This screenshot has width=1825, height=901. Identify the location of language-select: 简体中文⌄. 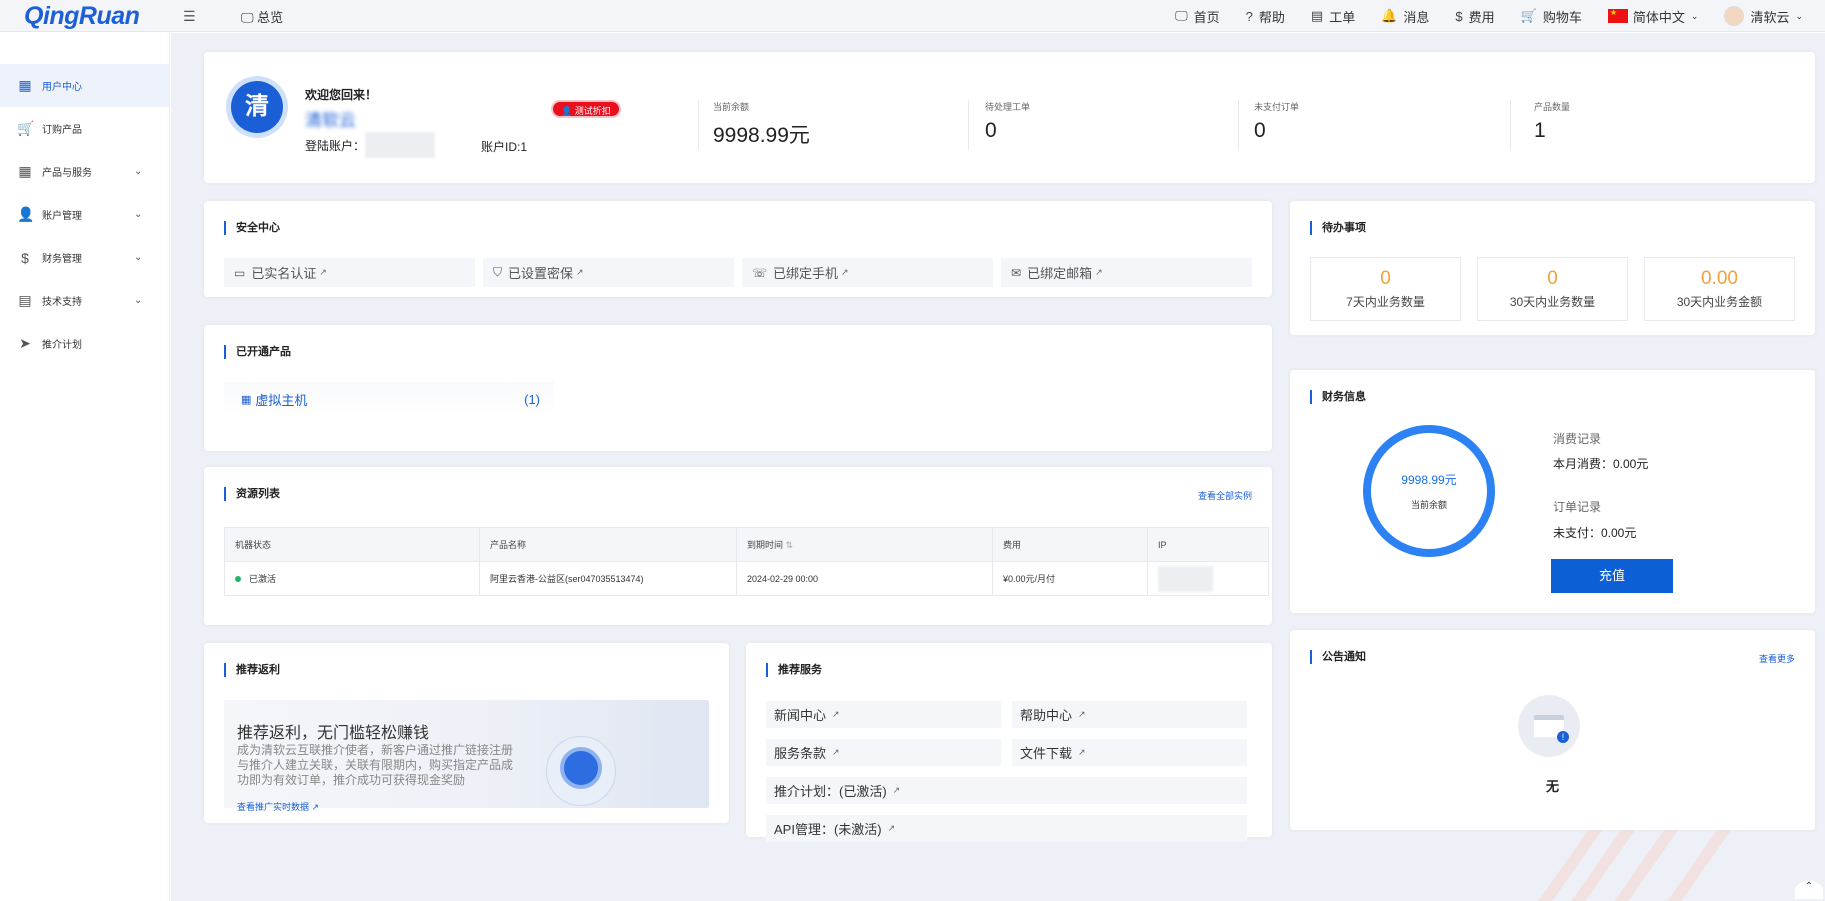
(1653, 16).